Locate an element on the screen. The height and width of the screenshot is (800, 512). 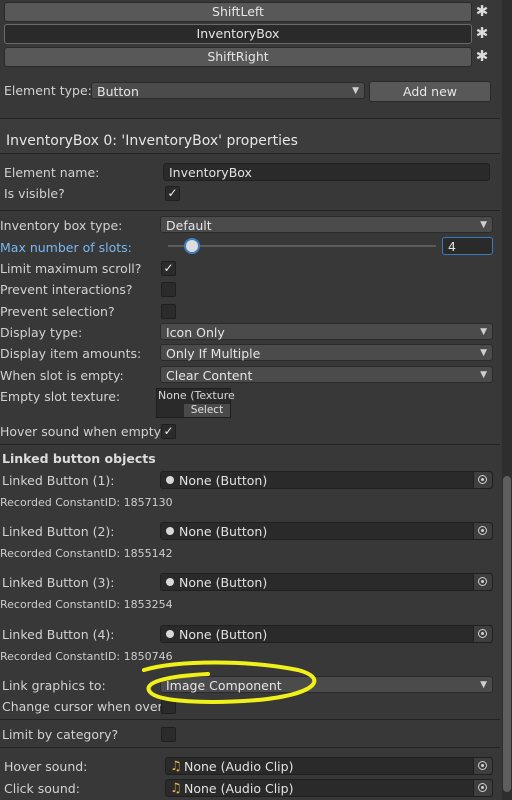
hover-empty-checkbox: ✓ is located at coordinates (168, 431).